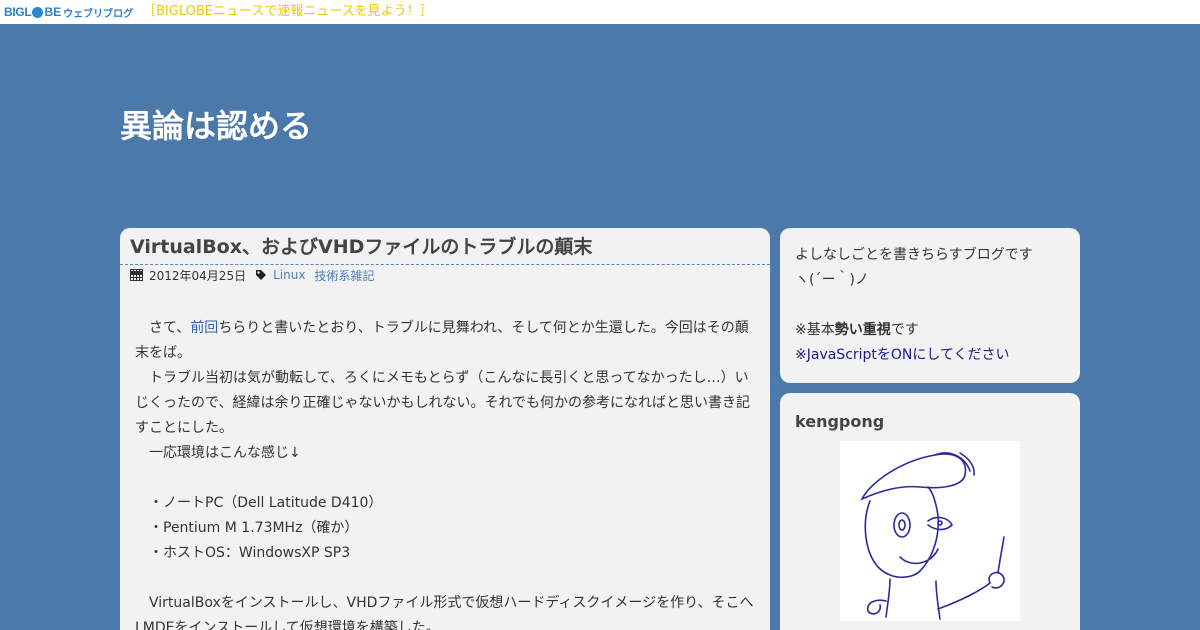  What do you see at coordinates (344, 275) in the screenshot?
I see `category-link-tech: 技術系雑記` at bounding box center [344, 275].